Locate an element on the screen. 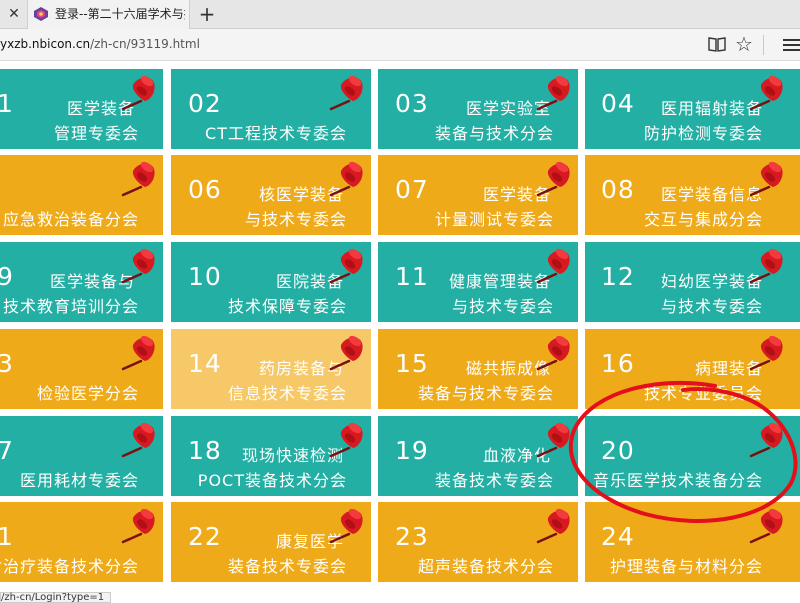 This screenshot has width=800, height=603. tile-number: 07 is located at coordinates (412, 189).